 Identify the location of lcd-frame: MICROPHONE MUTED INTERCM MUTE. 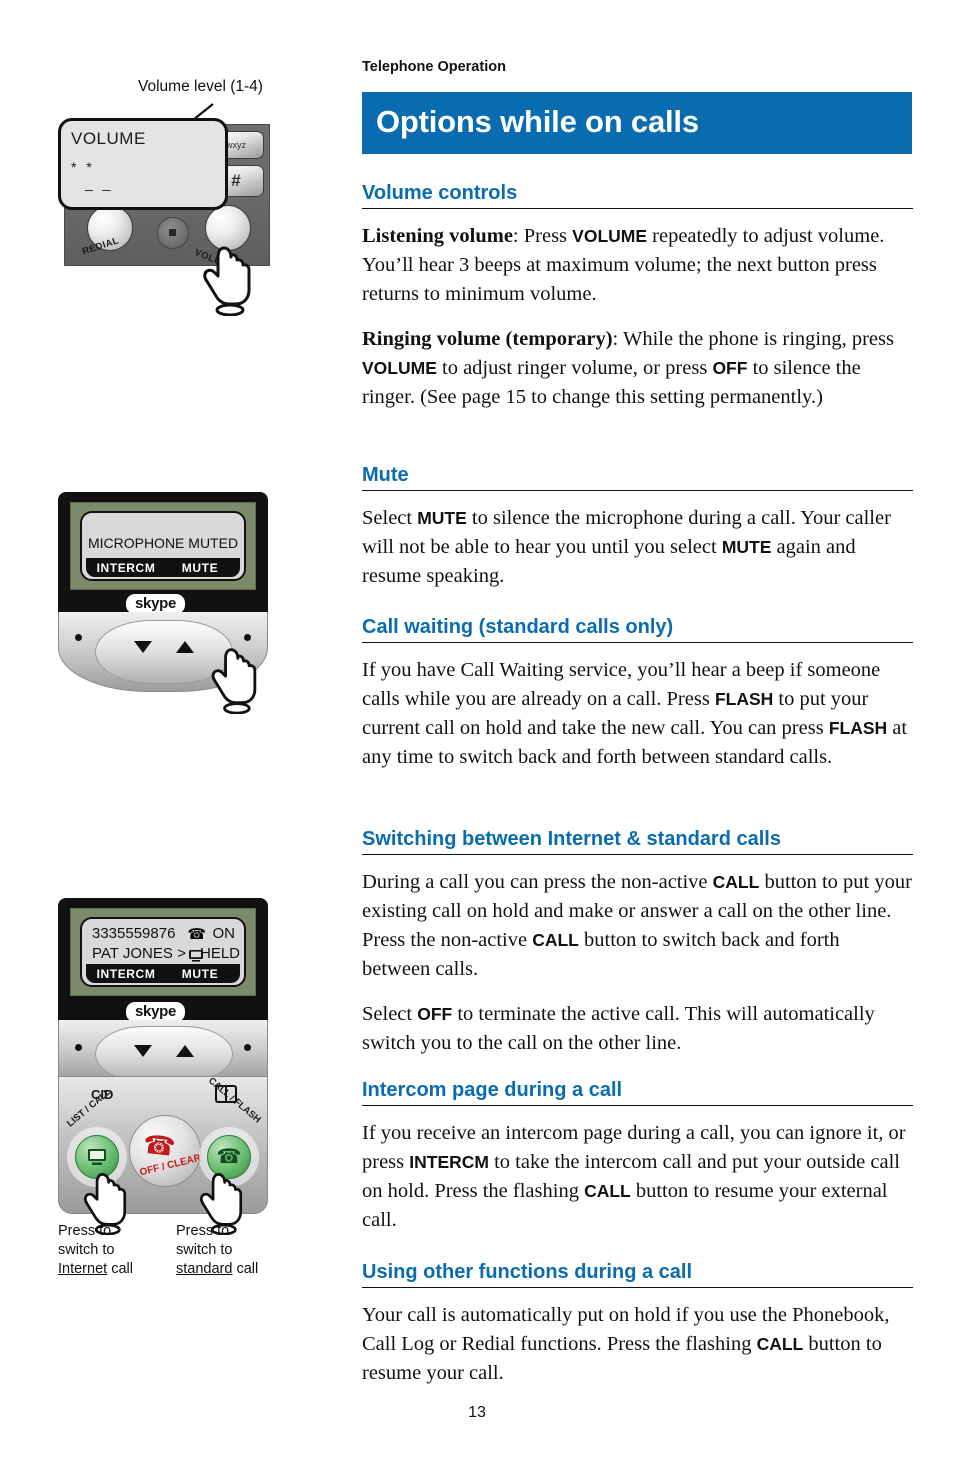
(163, 546).